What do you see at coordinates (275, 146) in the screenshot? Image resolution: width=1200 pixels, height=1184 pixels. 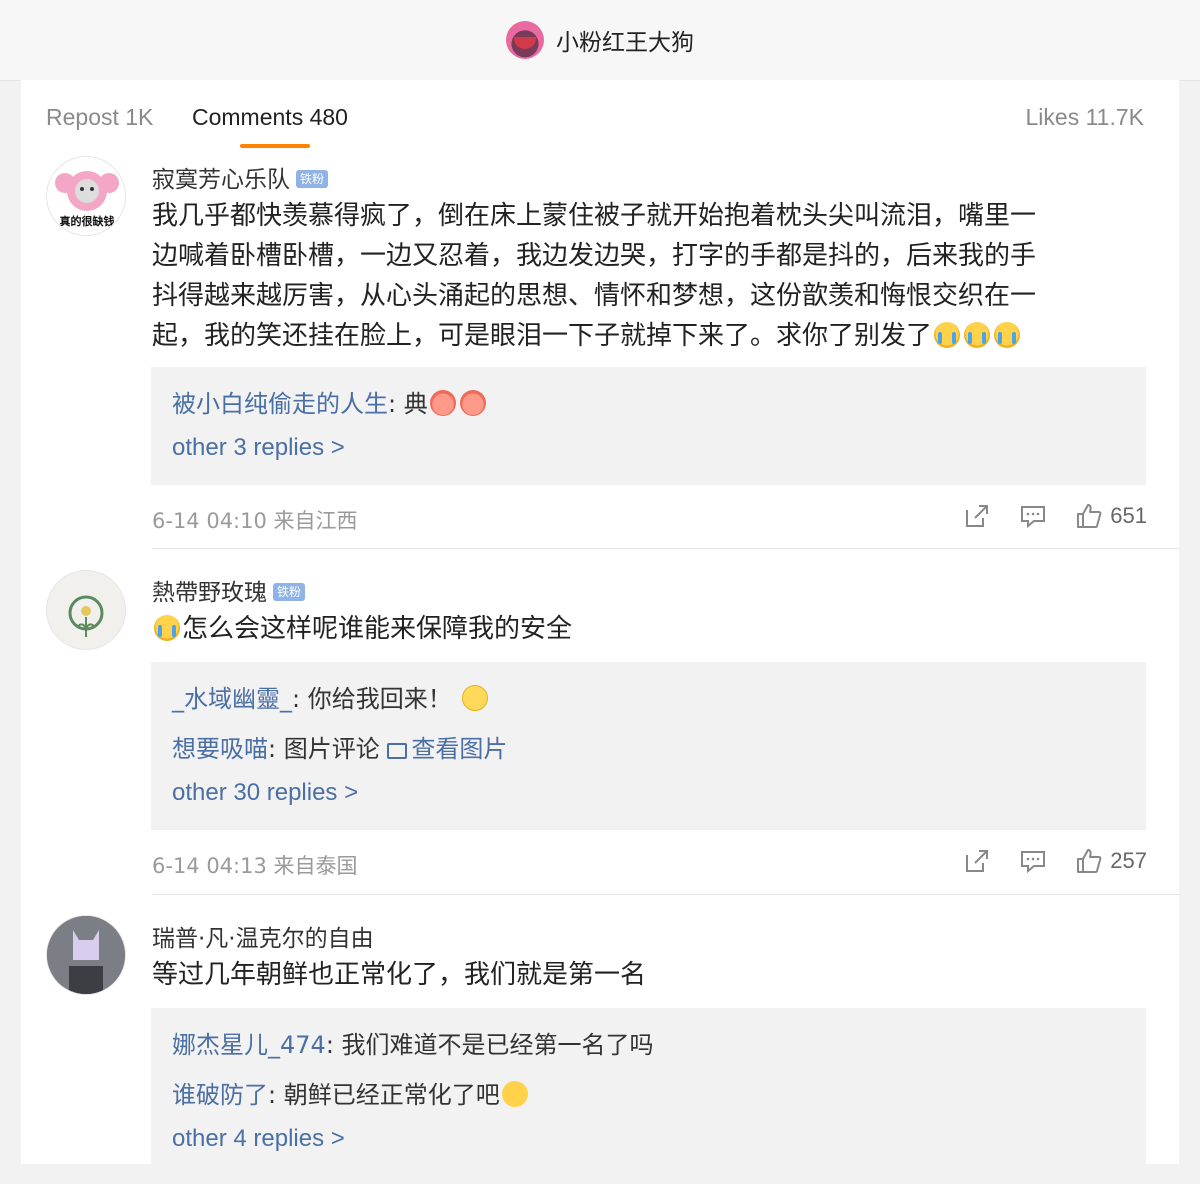 I see `active-tab-indicator` at bounding box center [275, 146].